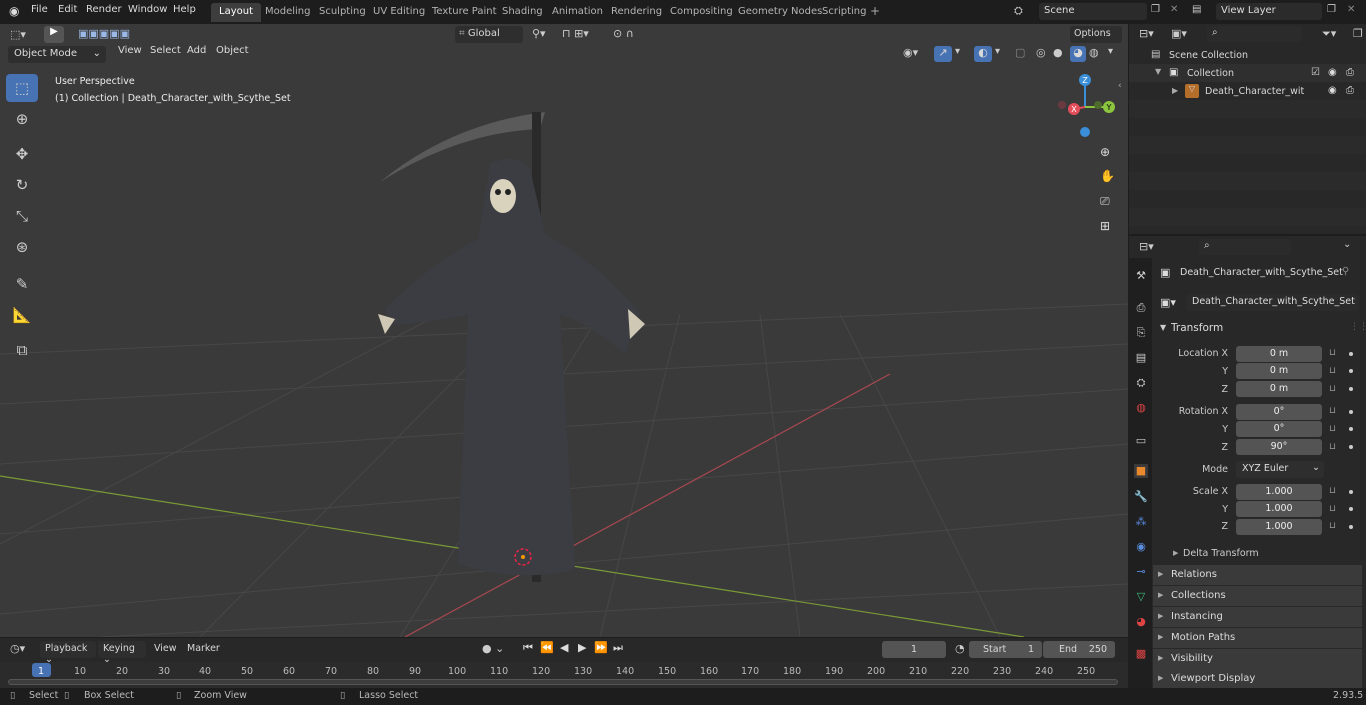 The height and width of the screenshot is (705, 1366). What do you see at coordinates (165, 648) in the screenshot?
I see `timeline-menu-view: View` at bounding box center [165, 648].